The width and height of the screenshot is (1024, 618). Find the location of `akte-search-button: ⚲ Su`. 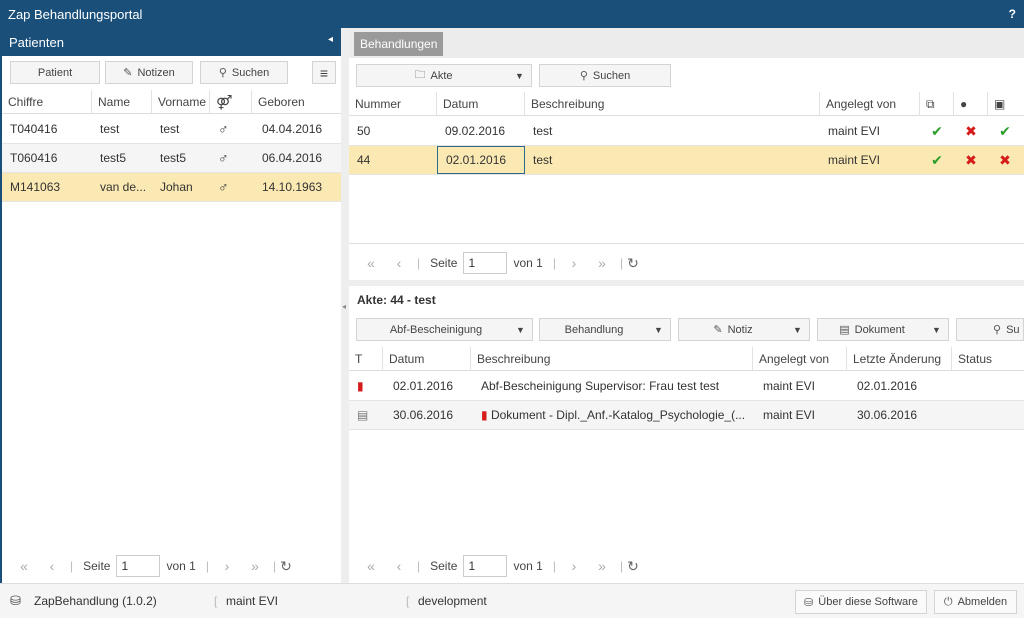

akte-search-button: ⚲ Su is located at coordinates (990, 329).